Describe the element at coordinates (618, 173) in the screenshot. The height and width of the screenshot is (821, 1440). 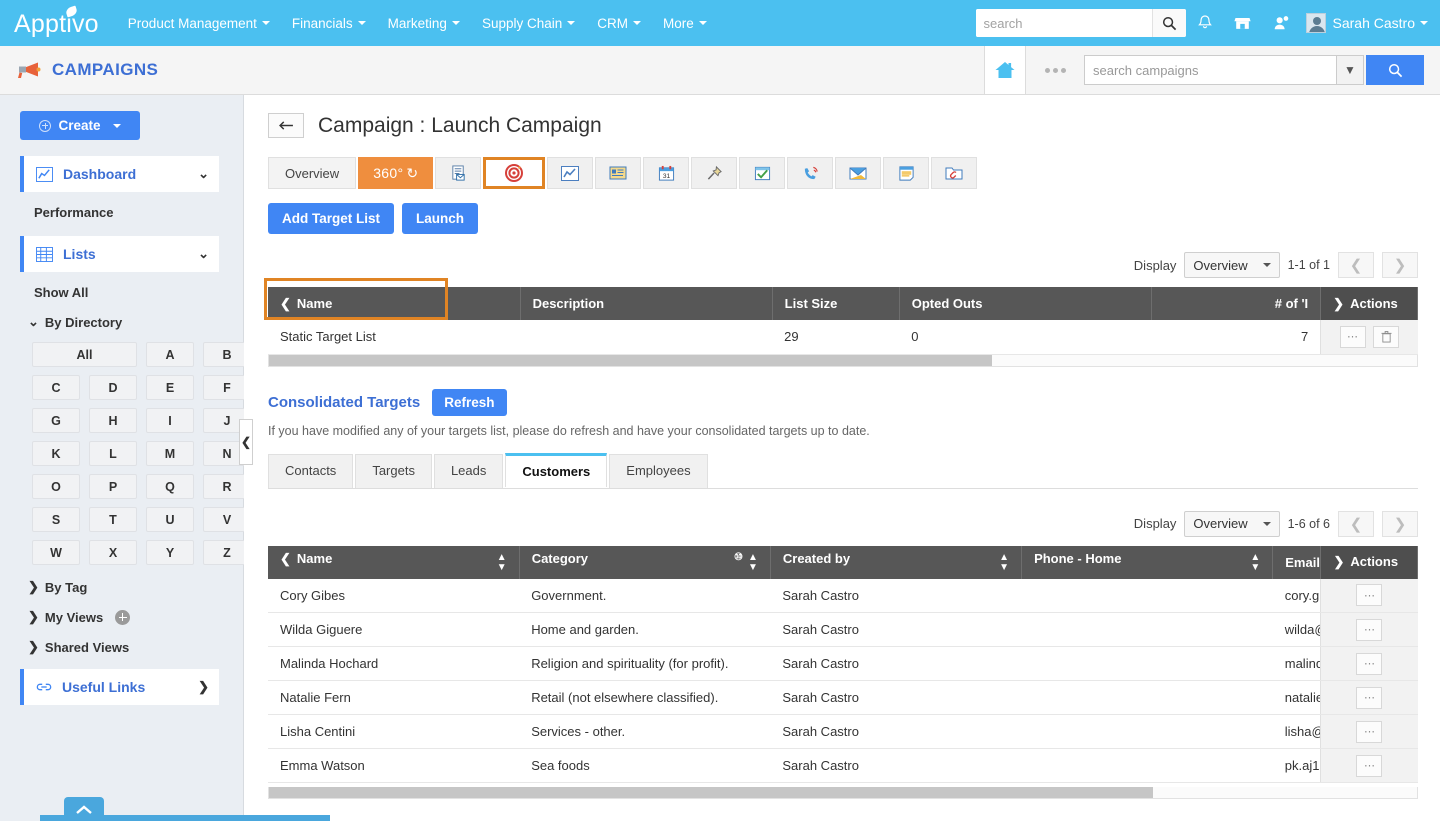
I see `tab-news` at that location.